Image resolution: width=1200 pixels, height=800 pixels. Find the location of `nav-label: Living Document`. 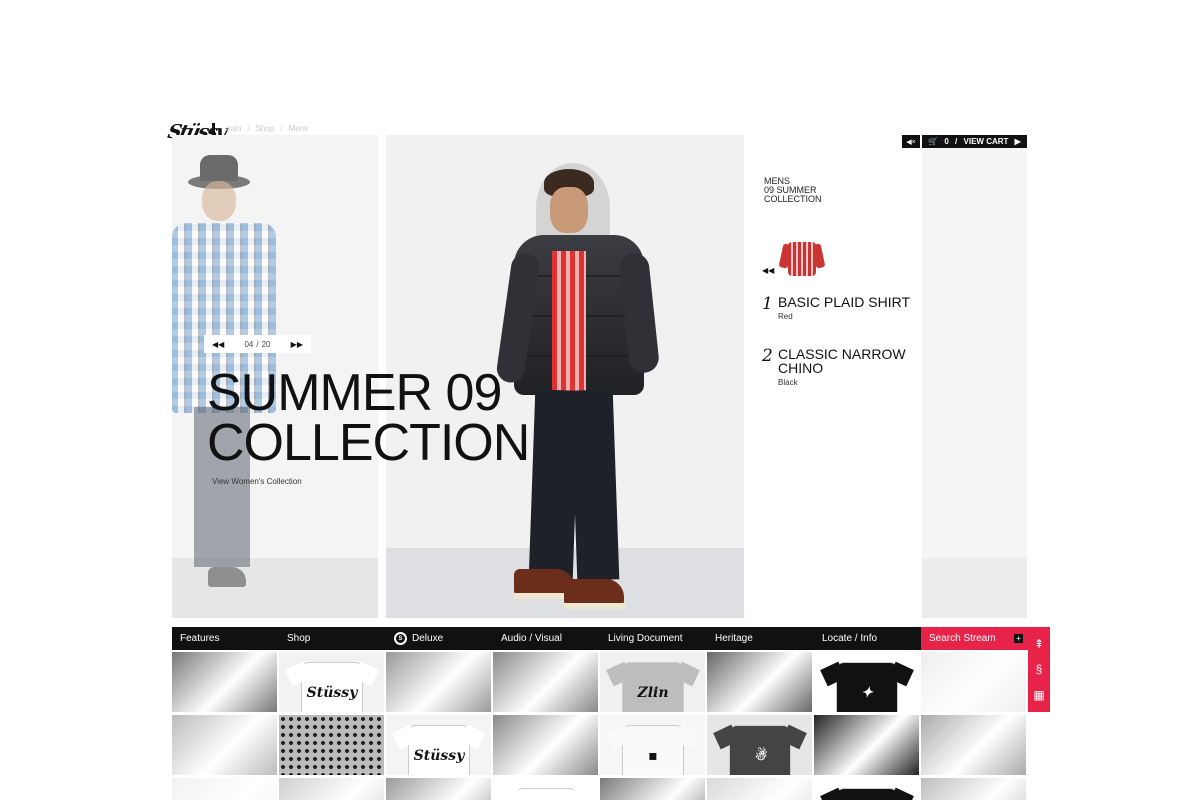

nav-label: Living Document is located at coordinates (645, 638).